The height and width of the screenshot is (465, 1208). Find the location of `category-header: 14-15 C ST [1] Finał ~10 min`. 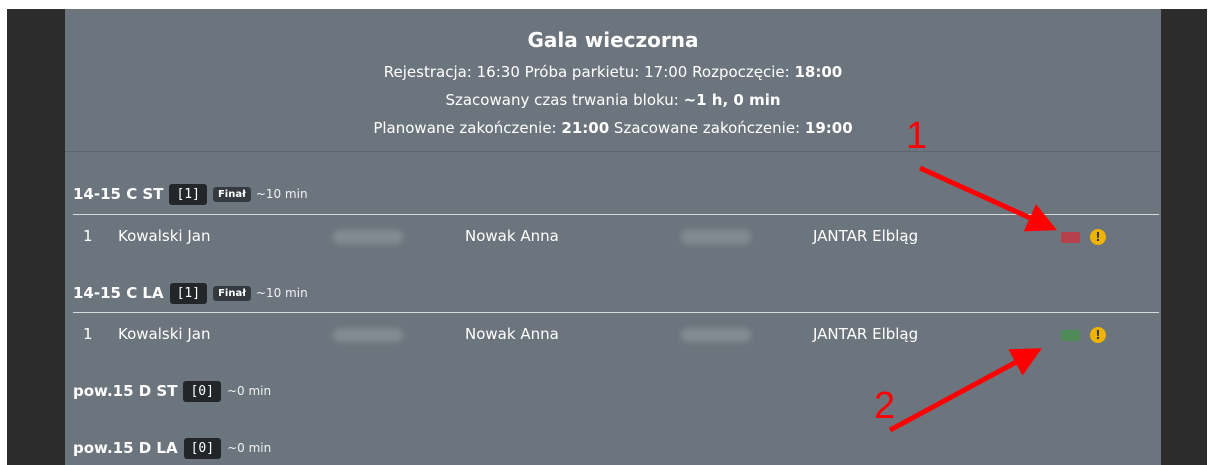

category-header: 14-15 C ST [1] Finał ~10 min is located at coordinates (190, 194).